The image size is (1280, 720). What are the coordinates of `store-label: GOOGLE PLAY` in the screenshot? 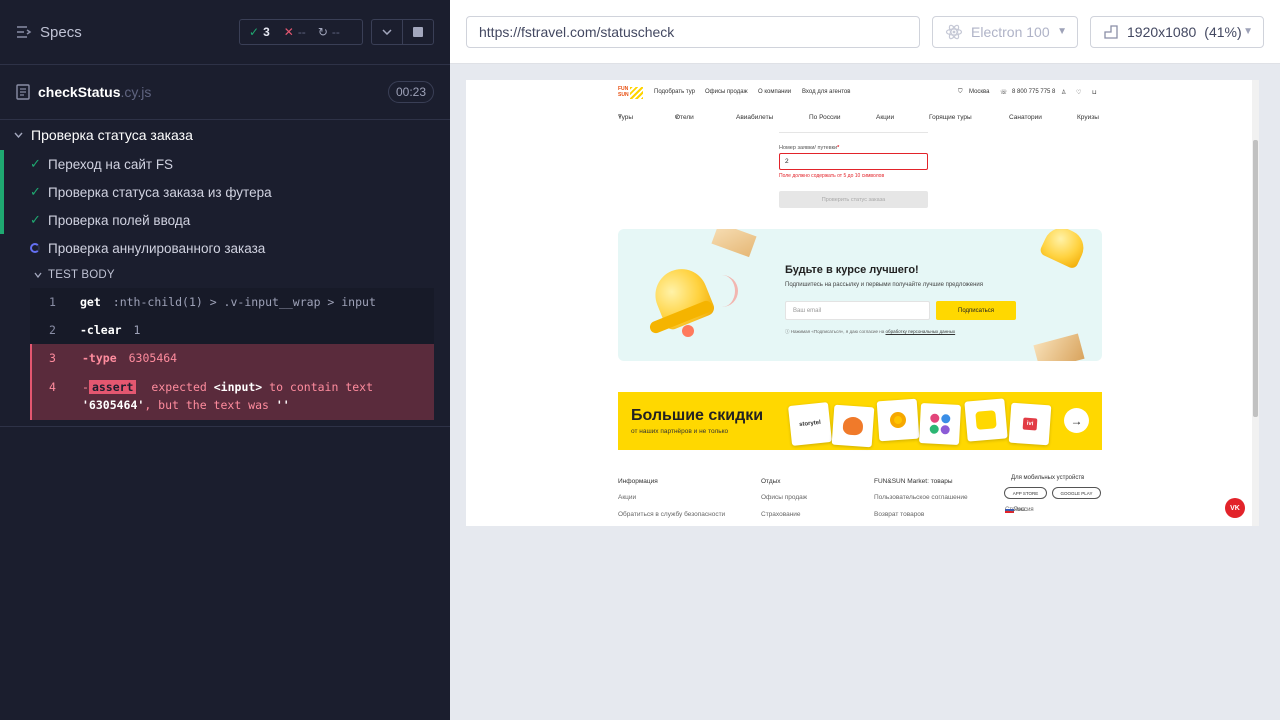 It's located at (1076, 493).